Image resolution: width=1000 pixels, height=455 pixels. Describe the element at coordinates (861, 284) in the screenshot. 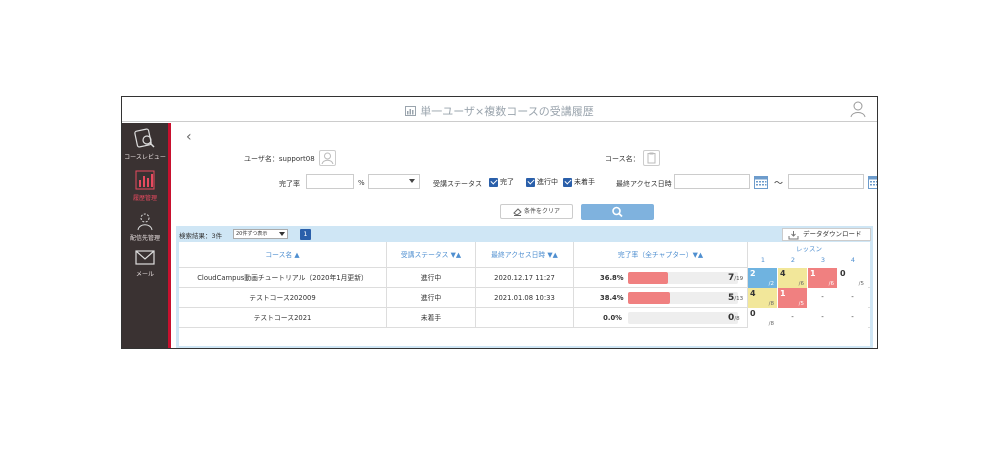

I see `lesson-total: /5` at that location.